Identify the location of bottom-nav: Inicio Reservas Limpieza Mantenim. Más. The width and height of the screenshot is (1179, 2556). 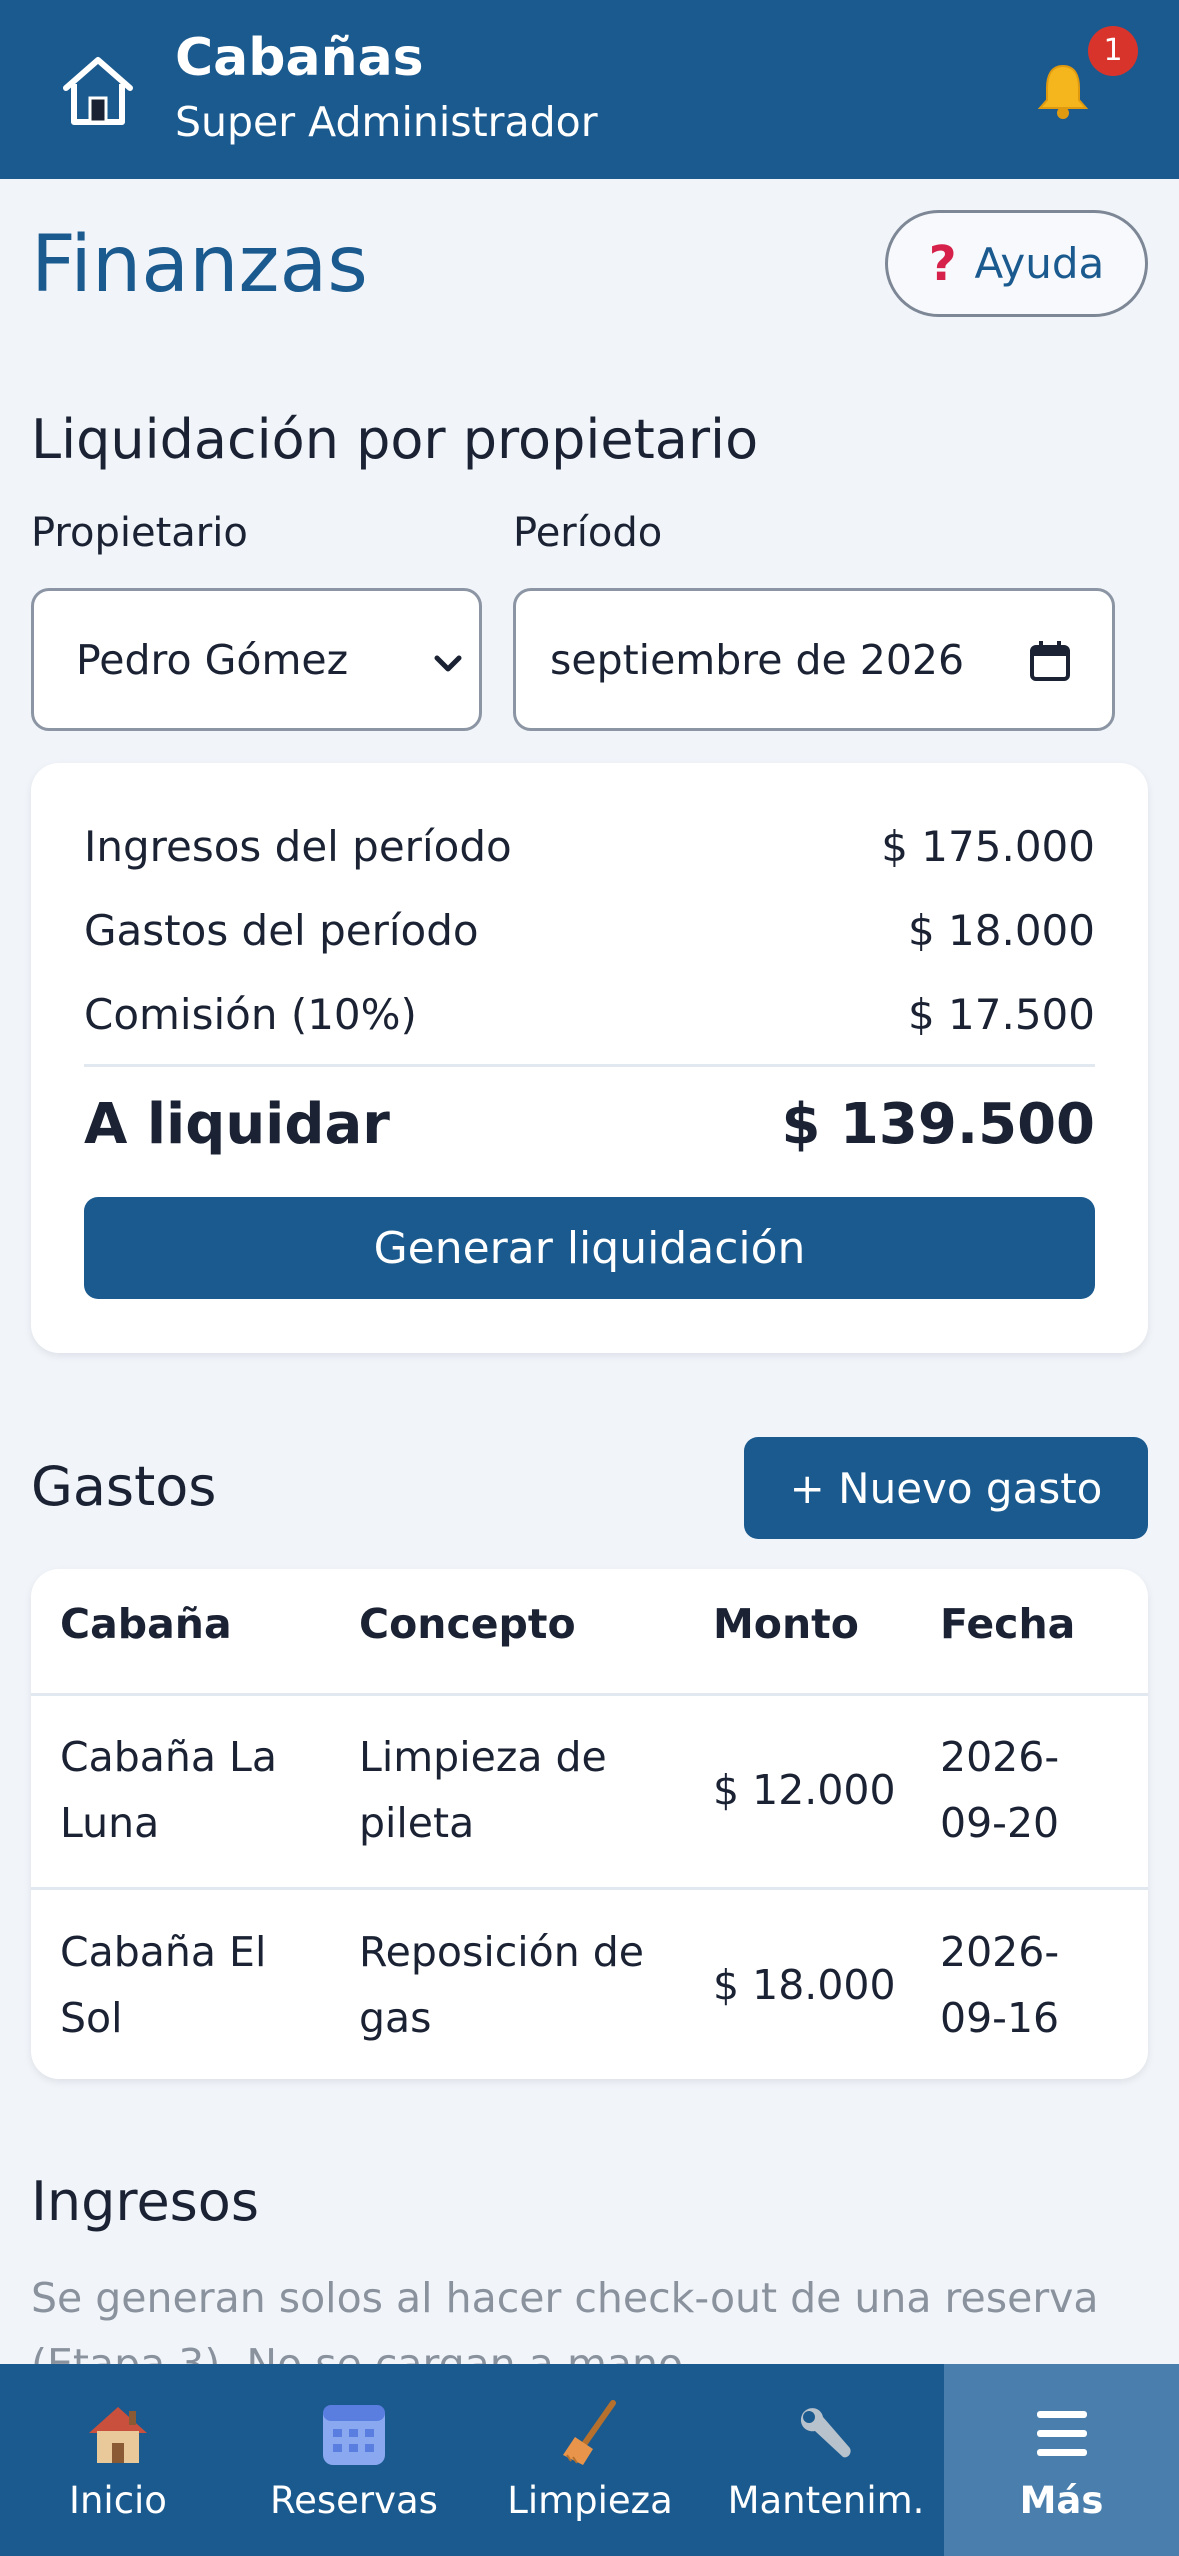
(589, 2460).